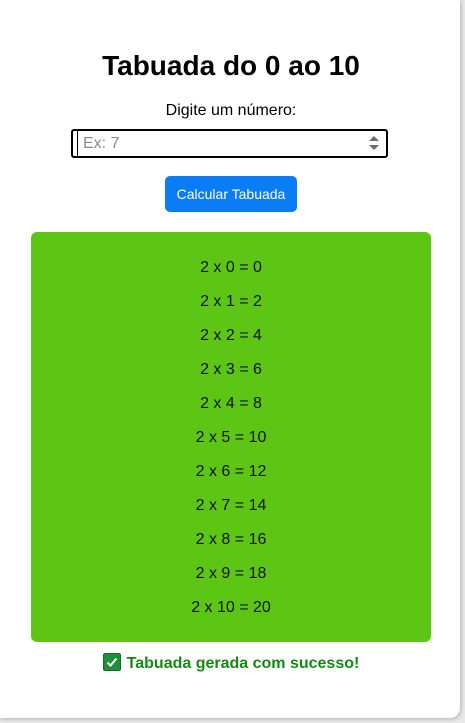 The height and width of the screenshot is (723, 465). I want to click on spinner-down-icon, so click(374, 147).